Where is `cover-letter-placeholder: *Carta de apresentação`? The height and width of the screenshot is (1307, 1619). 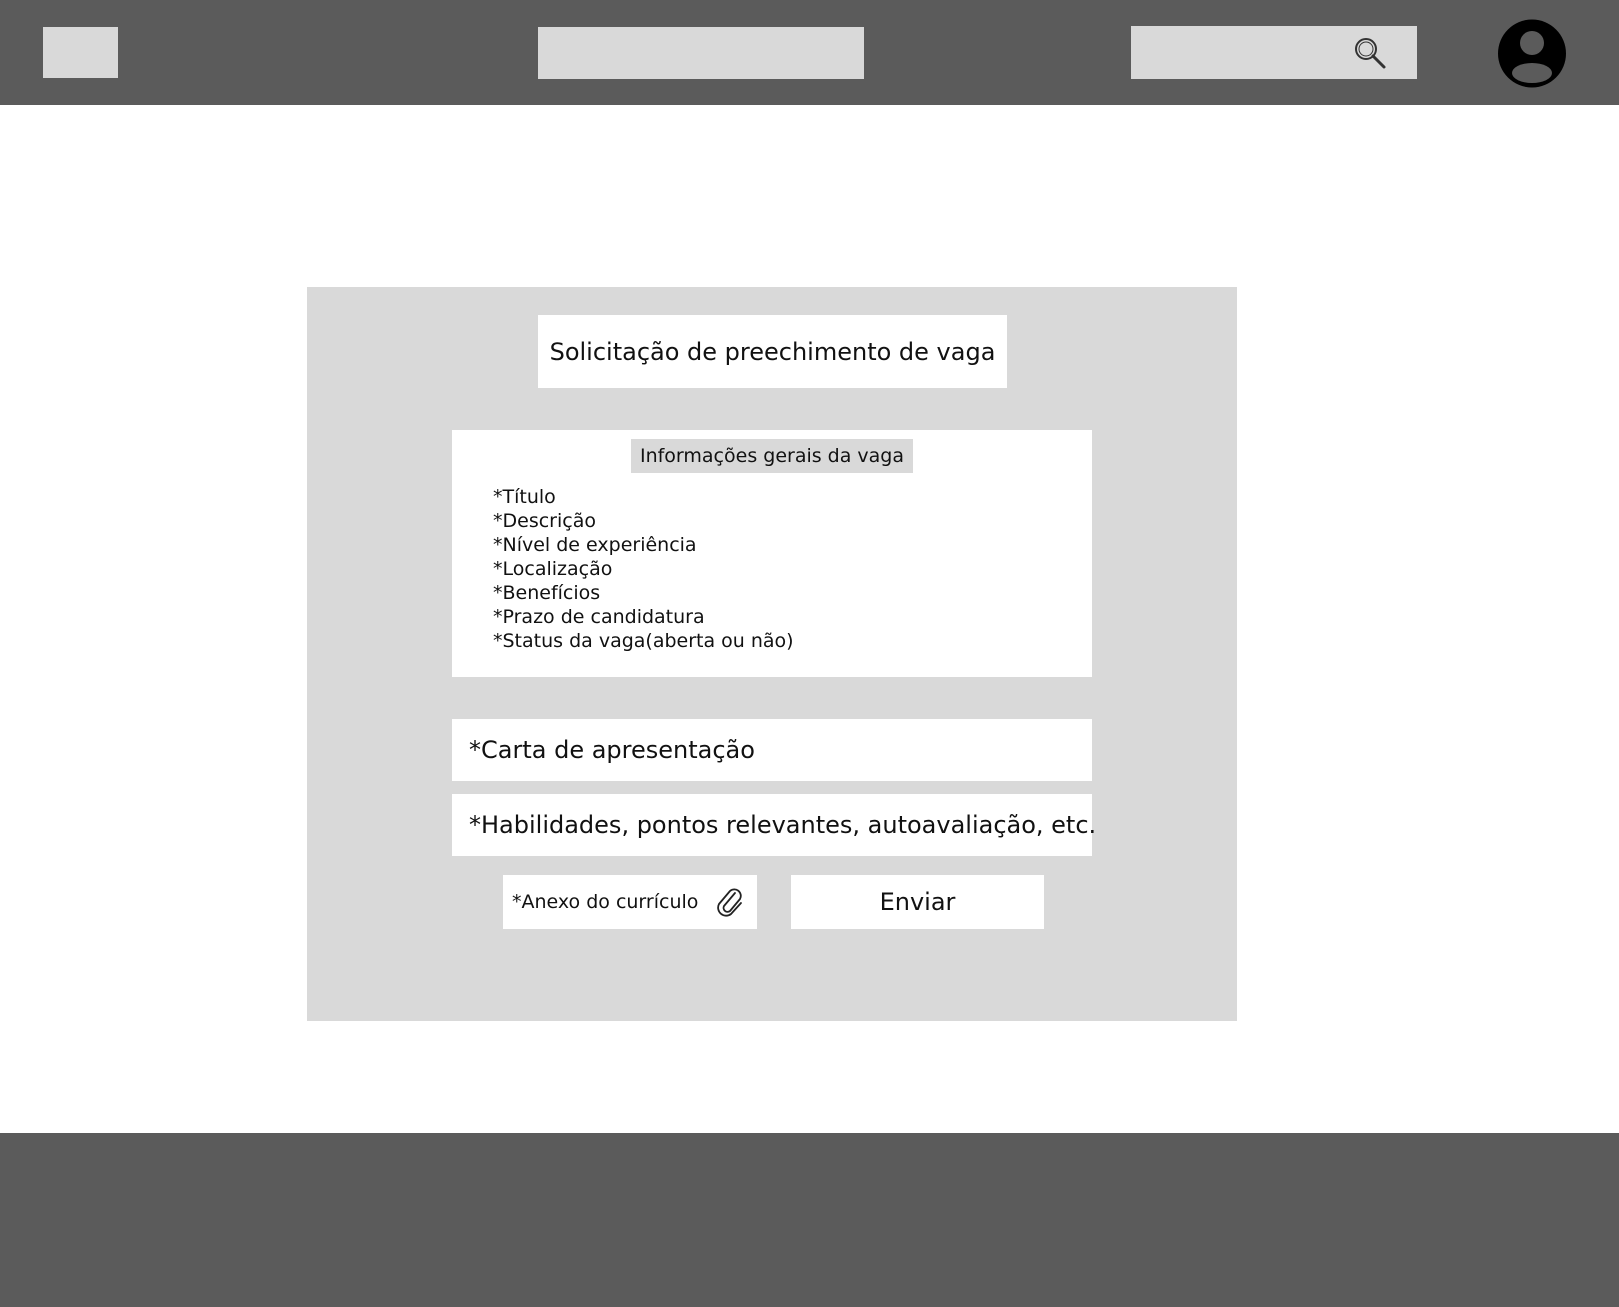 cover-letter-placeholder: *Carta de apresentação is located at coordinates (612, 750).